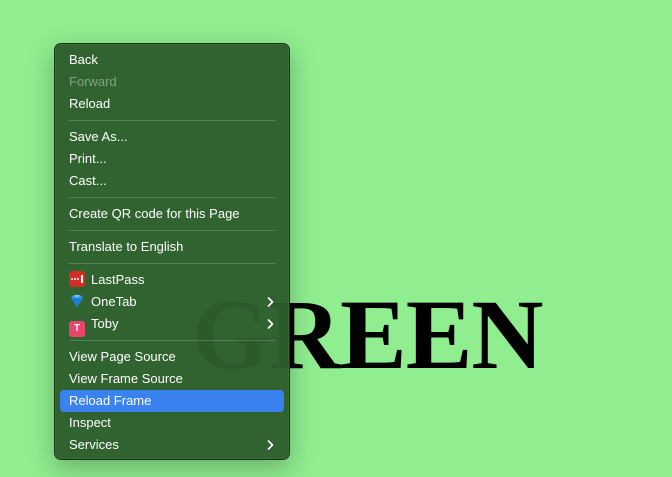 The height and width of the screenshot is (477, 672). I want to click on onetab-icon, so click(77, 301).